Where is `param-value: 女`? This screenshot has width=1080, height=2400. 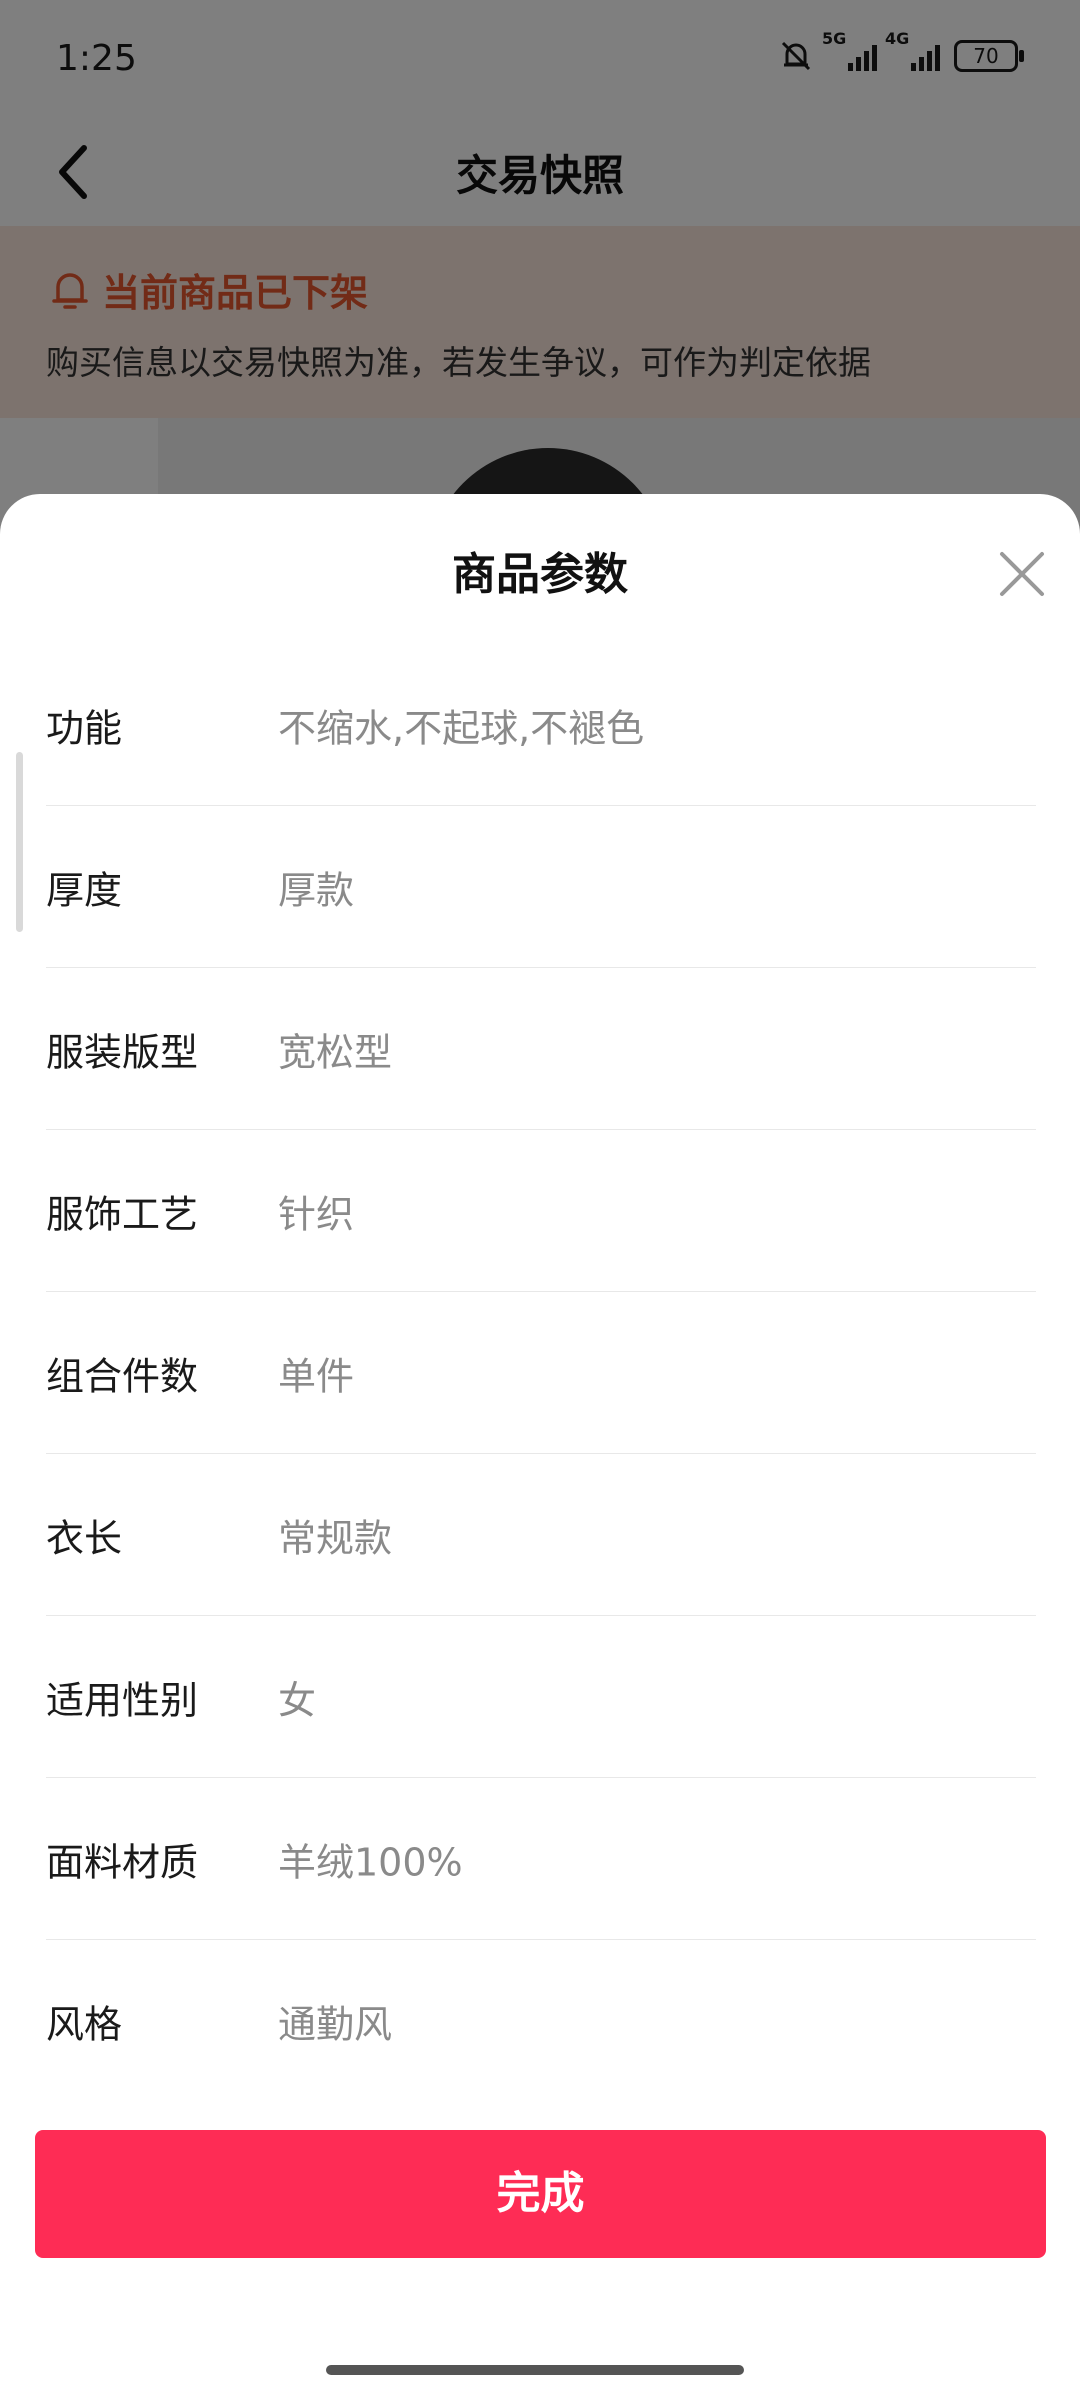
param-value: 女 is located at coordinates (297, 1700).